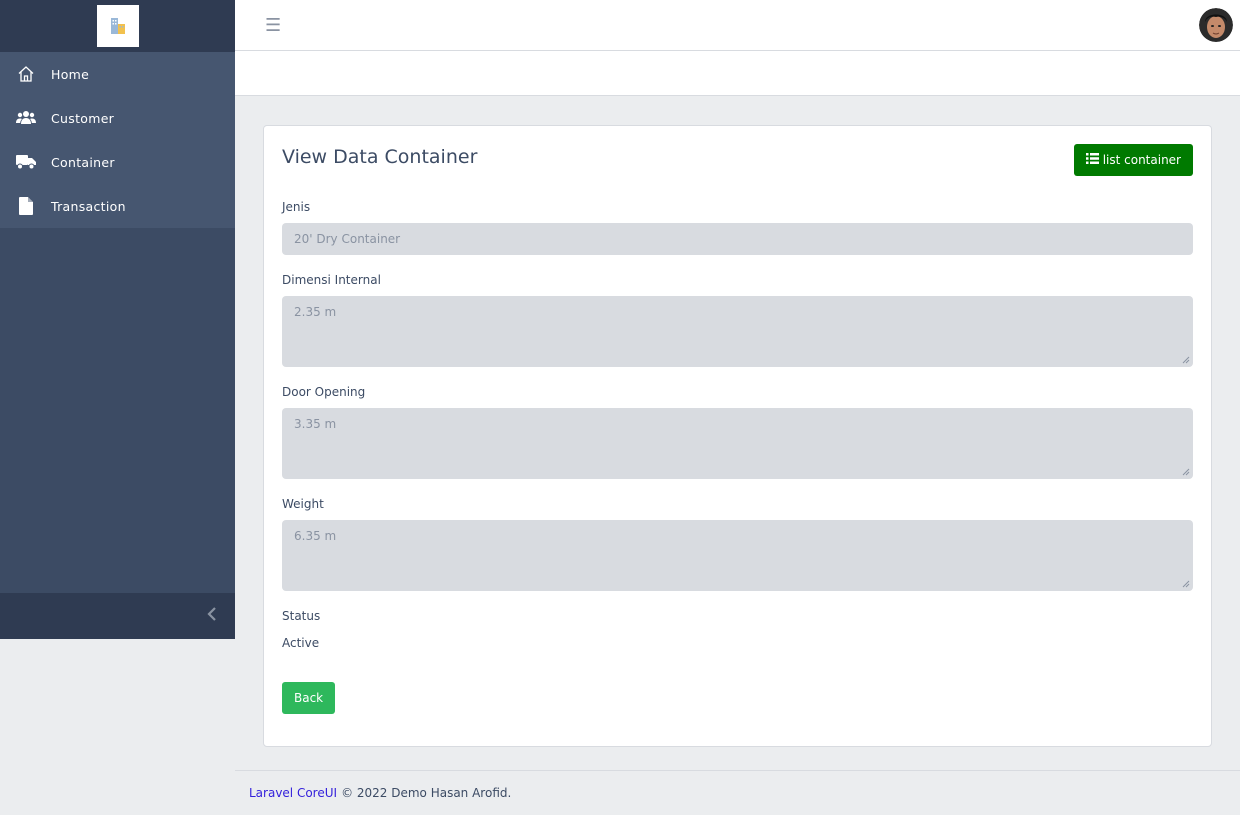 The height and width of the screenshot is (815, 1240). Describe the element at coordinates (301, 643) in the screenshot. I see `status-value: Active` at that location.